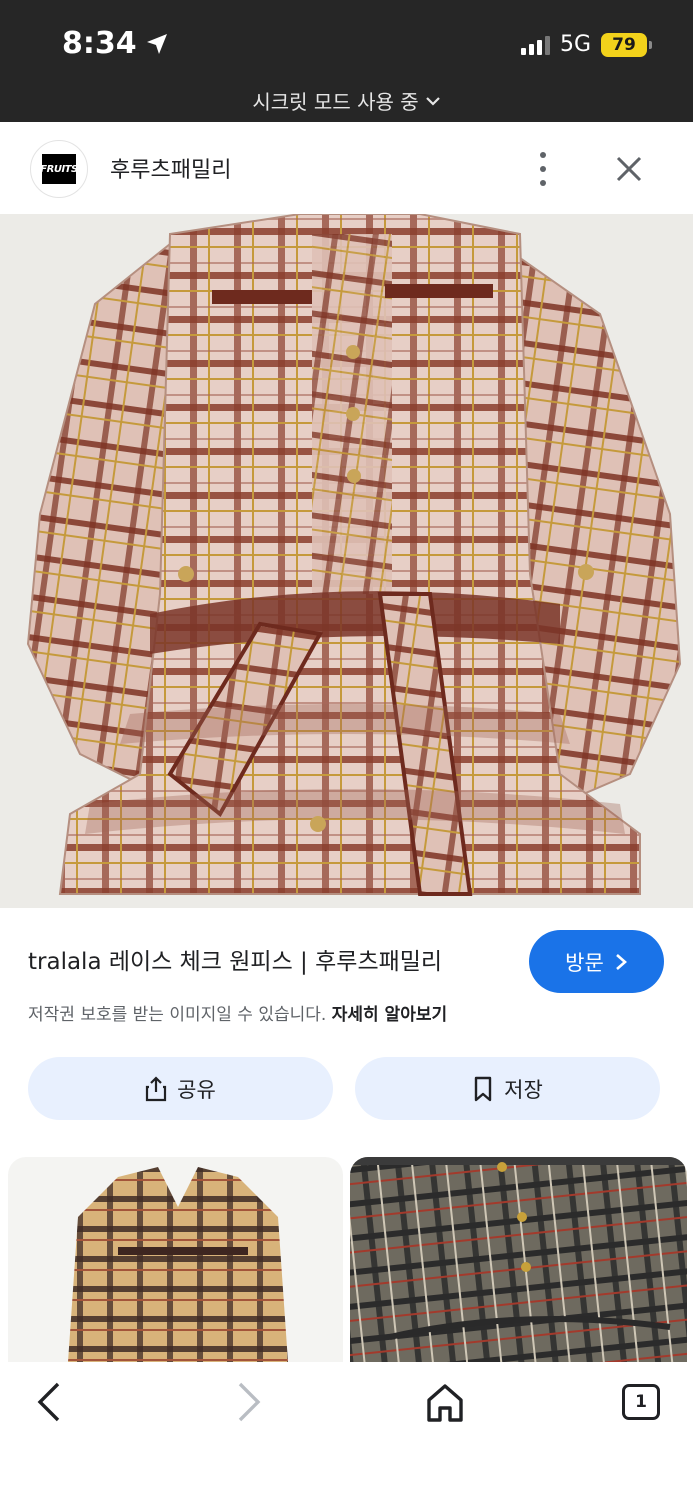 This screenshot has width=693, height=1500. Describe the element at coordinates (235, 959) in the screenshot. I see `image-caption: tralala 레이스 체크 원피스 | 후루츠패밀리` at that location.